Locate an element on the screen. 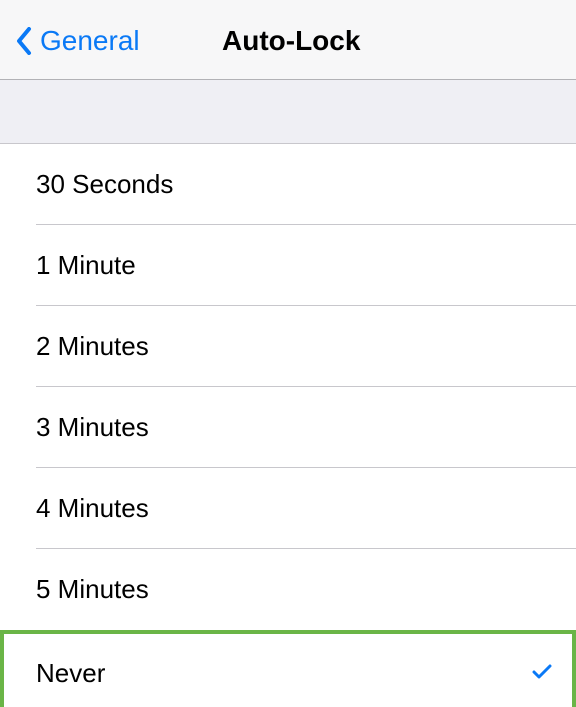  navigation-bar: General Auto-Lock is located at coordinates (288, 40).